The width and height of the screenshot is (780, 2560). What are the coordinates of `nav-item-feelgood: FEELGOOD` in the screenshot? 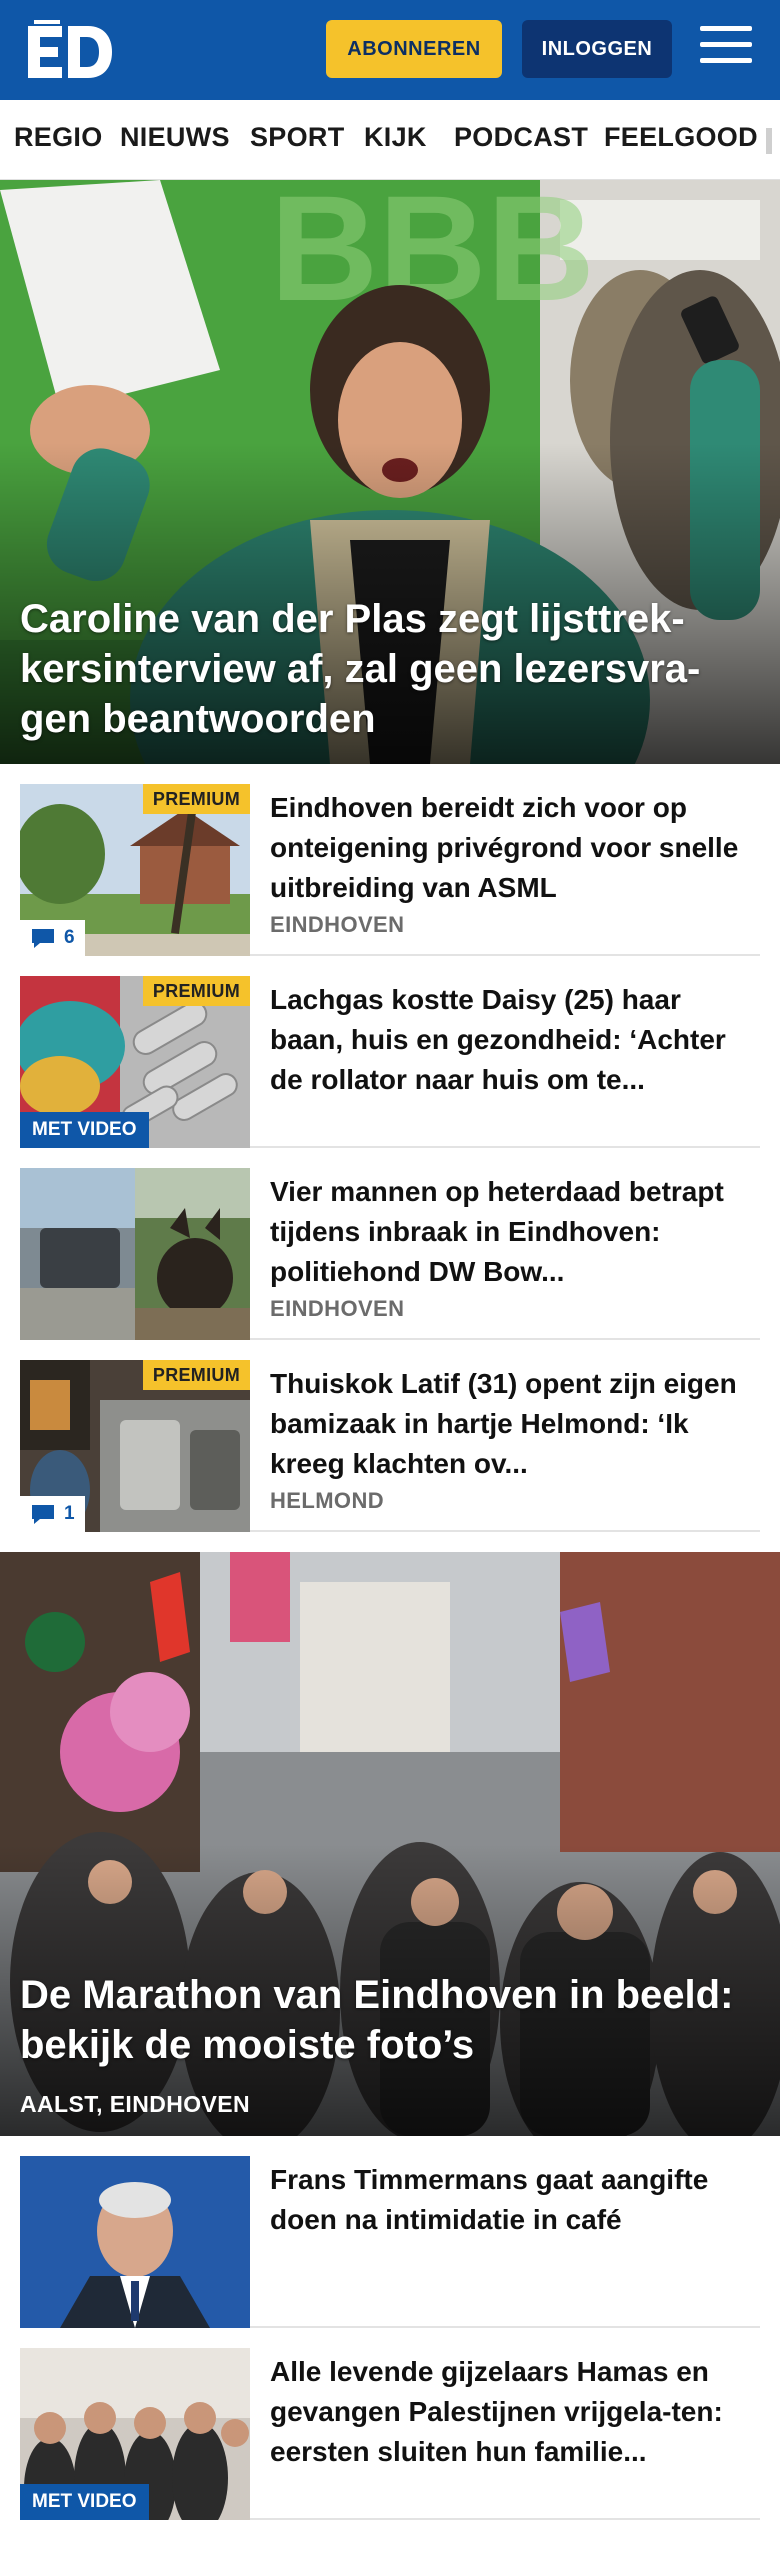 It's located at (681, 137).